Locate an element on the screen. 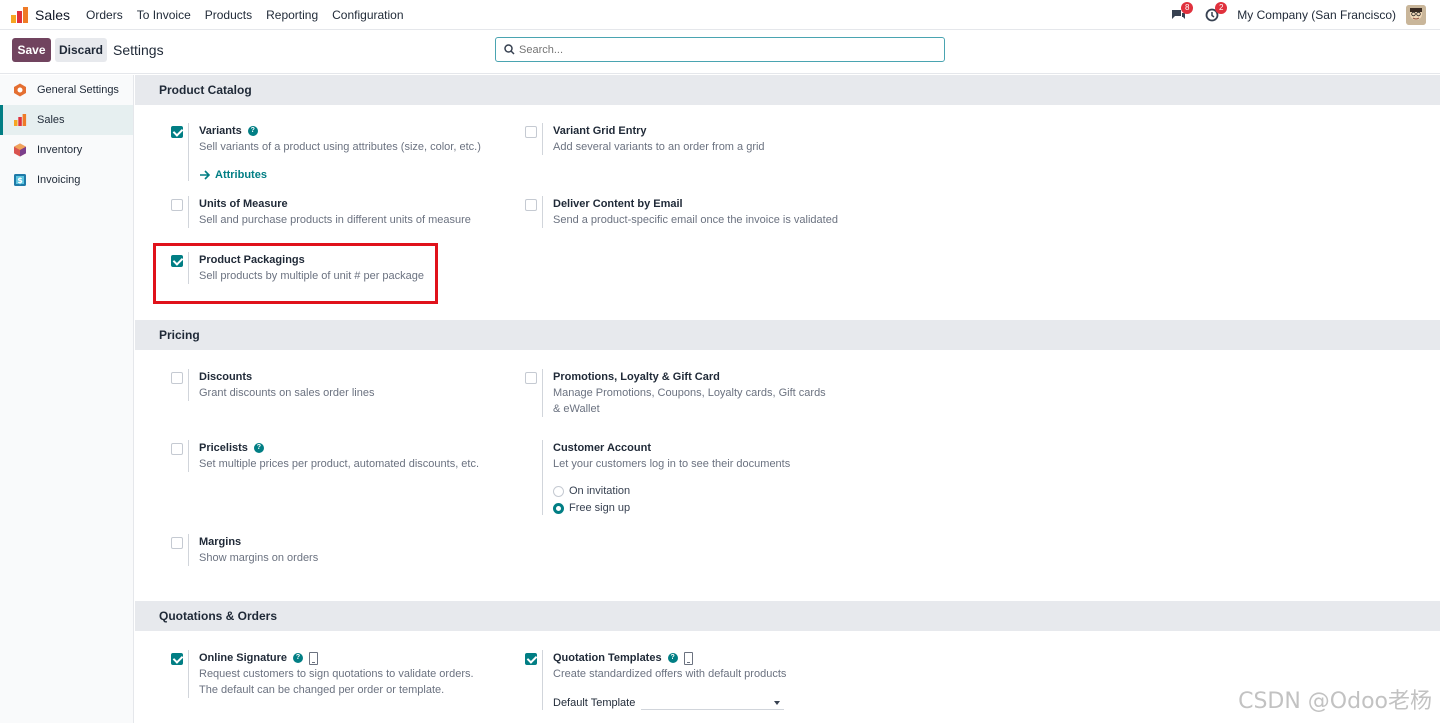 This screenshot has height=723, width=1440. sidebar-item-inventory: Inventory is located at coordinates (66, 150).